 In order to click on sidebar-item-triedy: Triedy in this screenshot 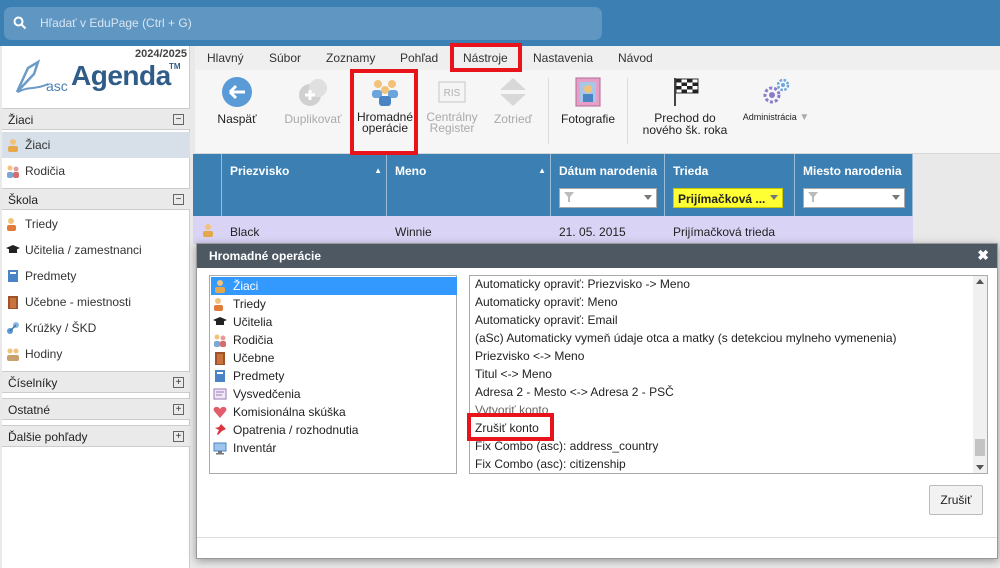, I will do `click(96, 224)`.